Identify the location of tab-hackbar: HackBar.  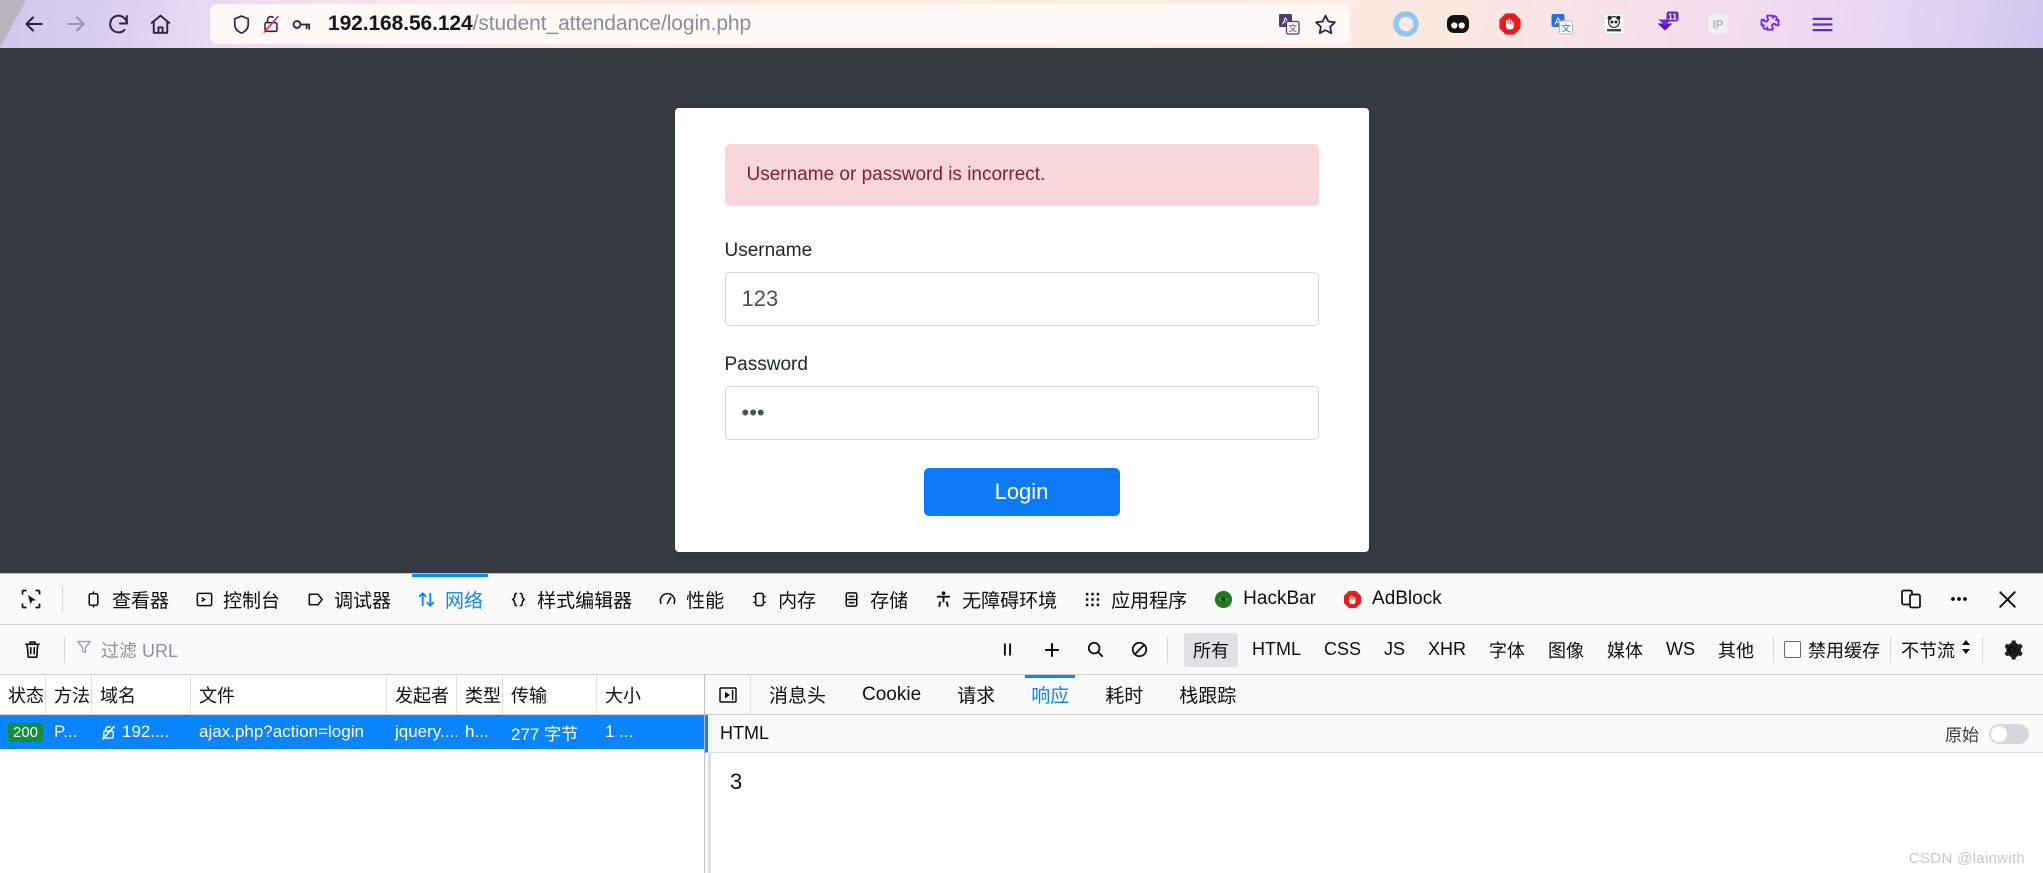
(1264, 599).